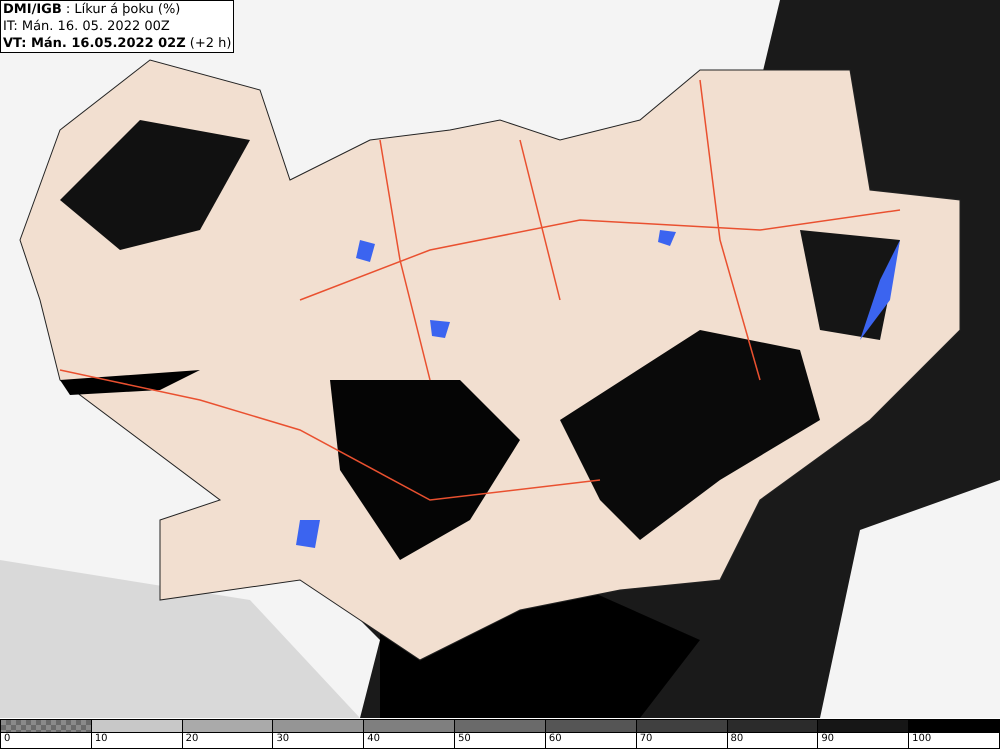  I want to click on legend-tick-label: 60, so click(555, 739).